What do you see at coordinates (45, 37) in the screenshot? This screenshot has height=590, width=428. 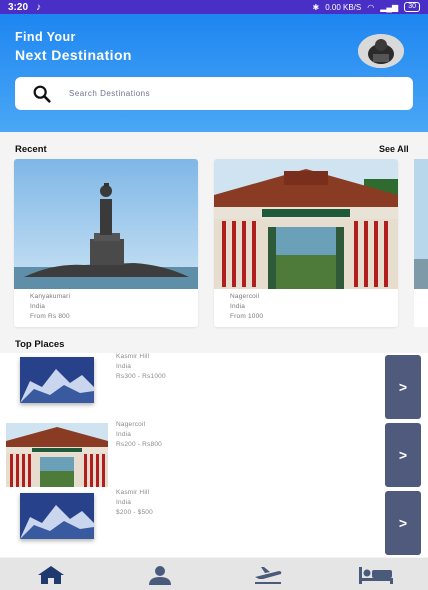 I see `header-title-line1: Find Your` at bounding box center [45, 37].